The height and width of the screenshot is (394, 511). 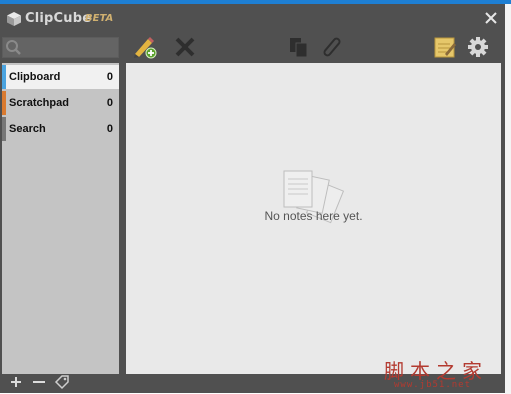 What do you see at coordinates (69, 47) in the screenshot?
I see `search-input` at bounding box center [69, 47].